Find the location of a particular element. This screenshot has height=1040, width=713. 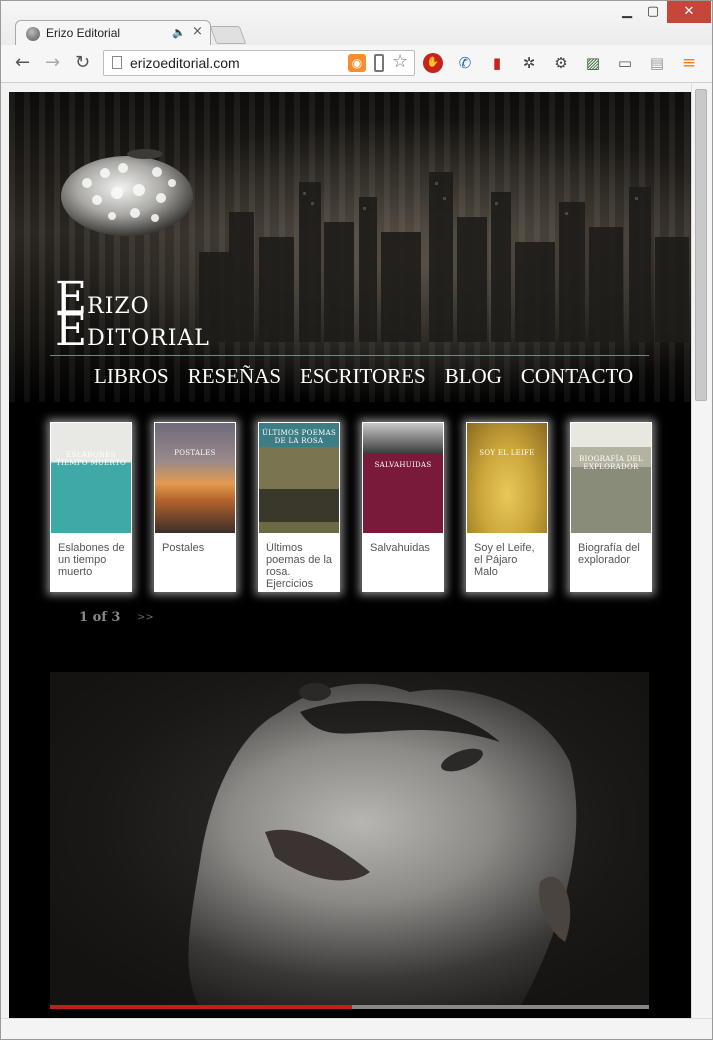

nav-escritores: ESCRITORES is located at coordinates (363, 376).